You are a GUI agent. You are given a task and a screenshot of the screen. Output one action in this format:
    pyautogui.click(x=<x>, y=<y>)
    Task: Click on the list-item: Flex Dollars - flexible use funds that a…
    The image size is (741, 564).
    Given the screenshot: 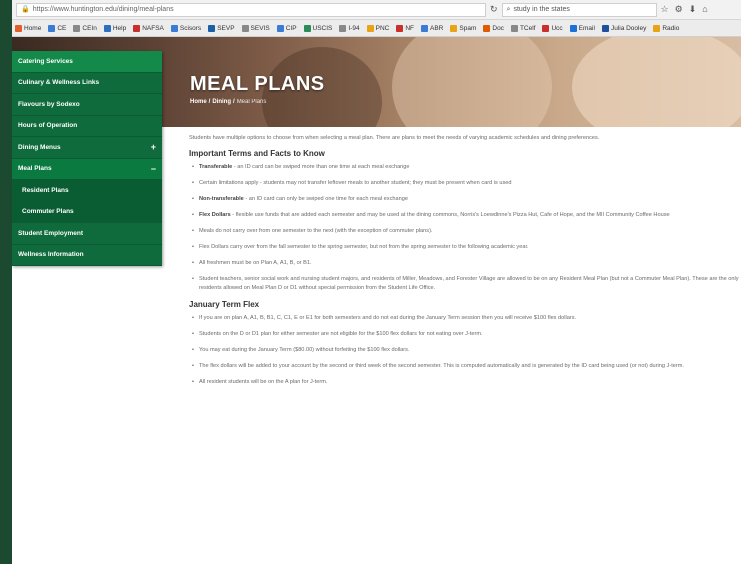 What is the action you would take?
    pyautogui.click(x=465, y=215)
    